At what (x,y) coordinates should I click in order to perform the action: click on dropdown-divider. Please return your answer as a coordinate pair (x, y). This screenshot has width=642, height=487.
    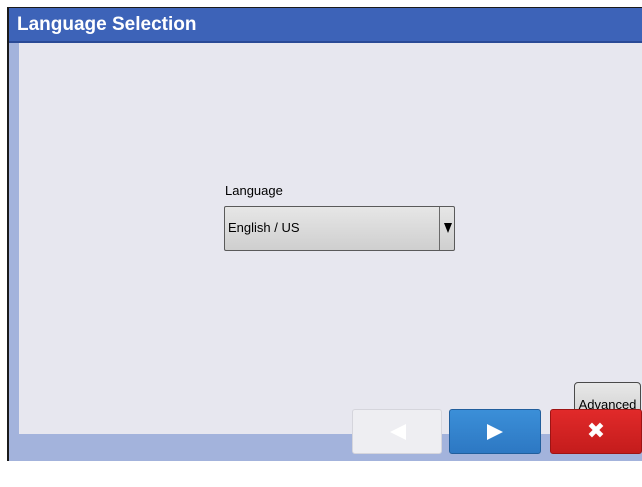
    Looking at the image, I should click on (439, 228).